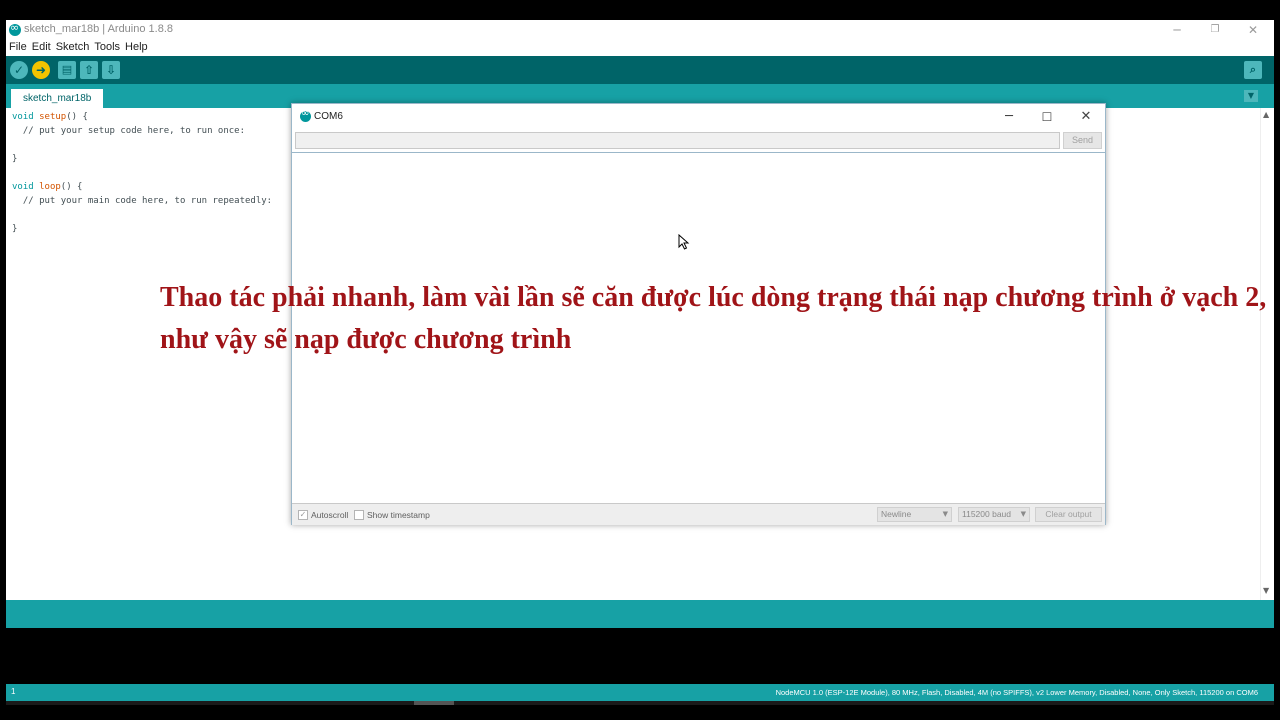  What do you see at coordinates (303, 515) in the screenshot?
I see `autoscroll-checkbox: ✓` at bounding box center [303, 515].